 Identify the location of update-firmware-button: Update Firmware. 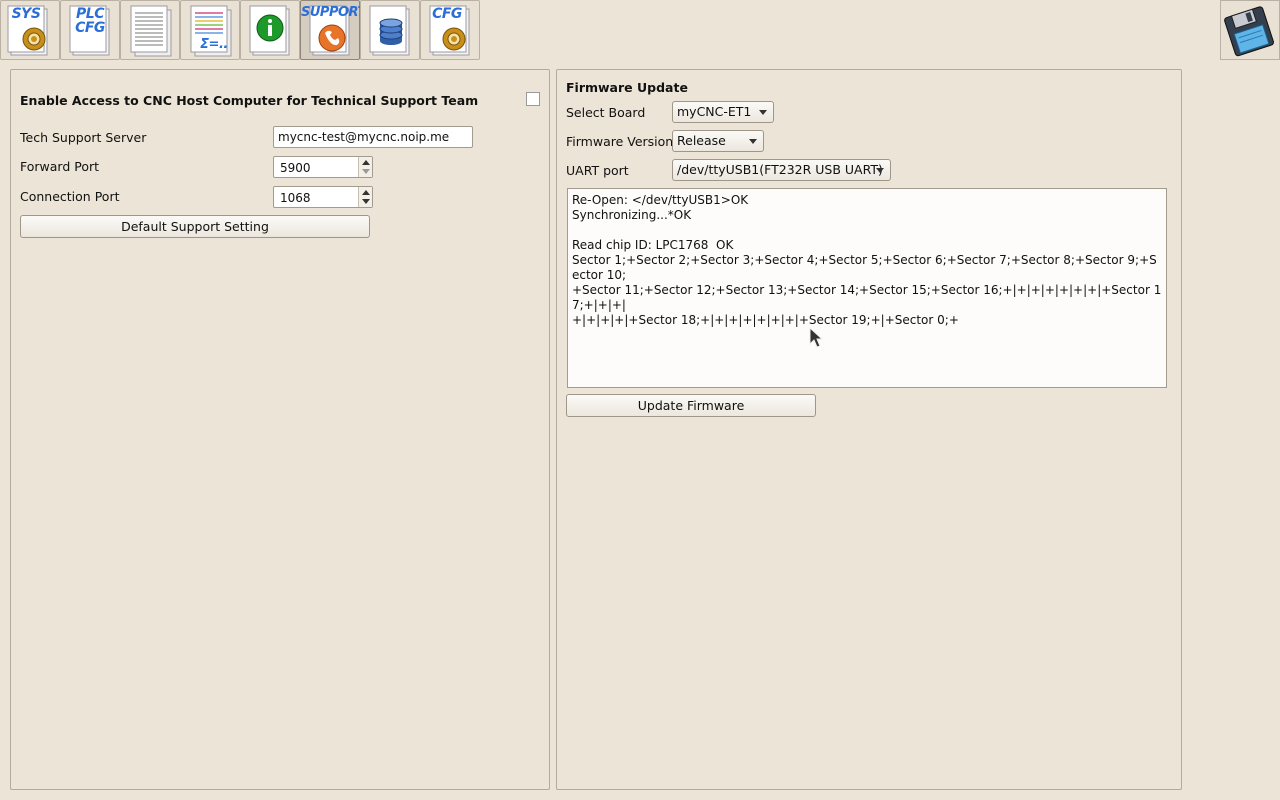
(691, 405).